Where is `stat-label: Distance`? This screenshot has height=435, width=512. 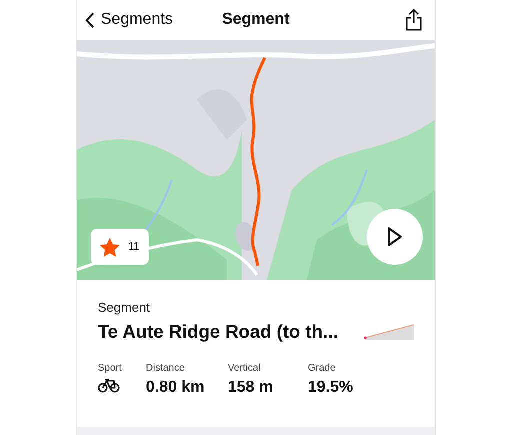
stat-label: Distance is located at coordinates (166, 368).